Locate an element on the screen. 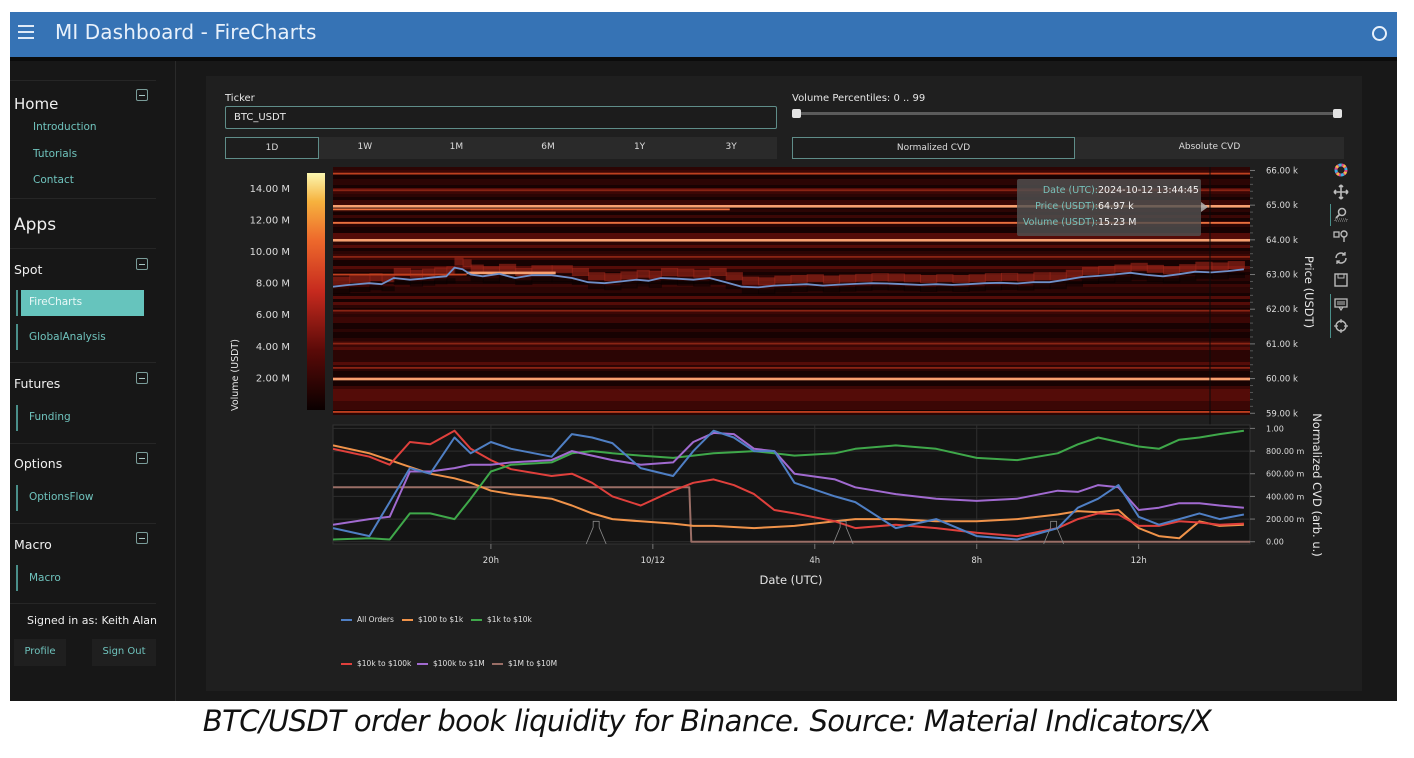 The width and height of the screenshot is (1414, 758). profile-button: Profile is located at coordinates (40, 652).